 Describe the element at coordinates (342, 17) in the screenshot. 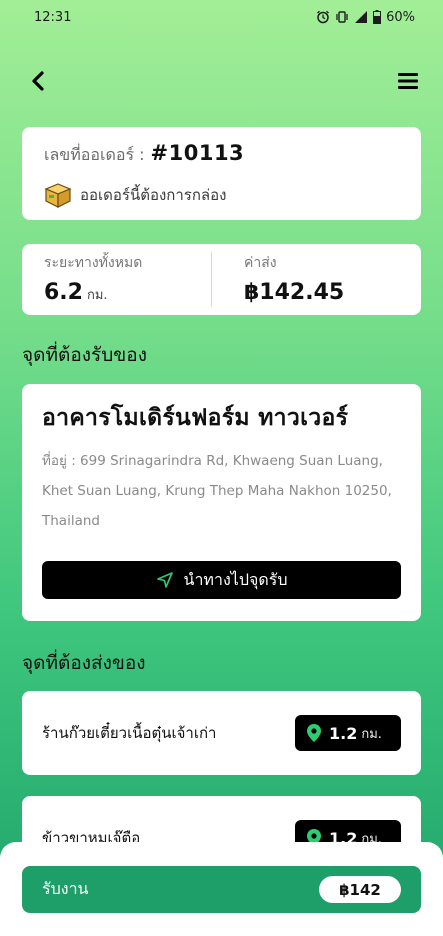

I see `vibrate-icon` at that location.